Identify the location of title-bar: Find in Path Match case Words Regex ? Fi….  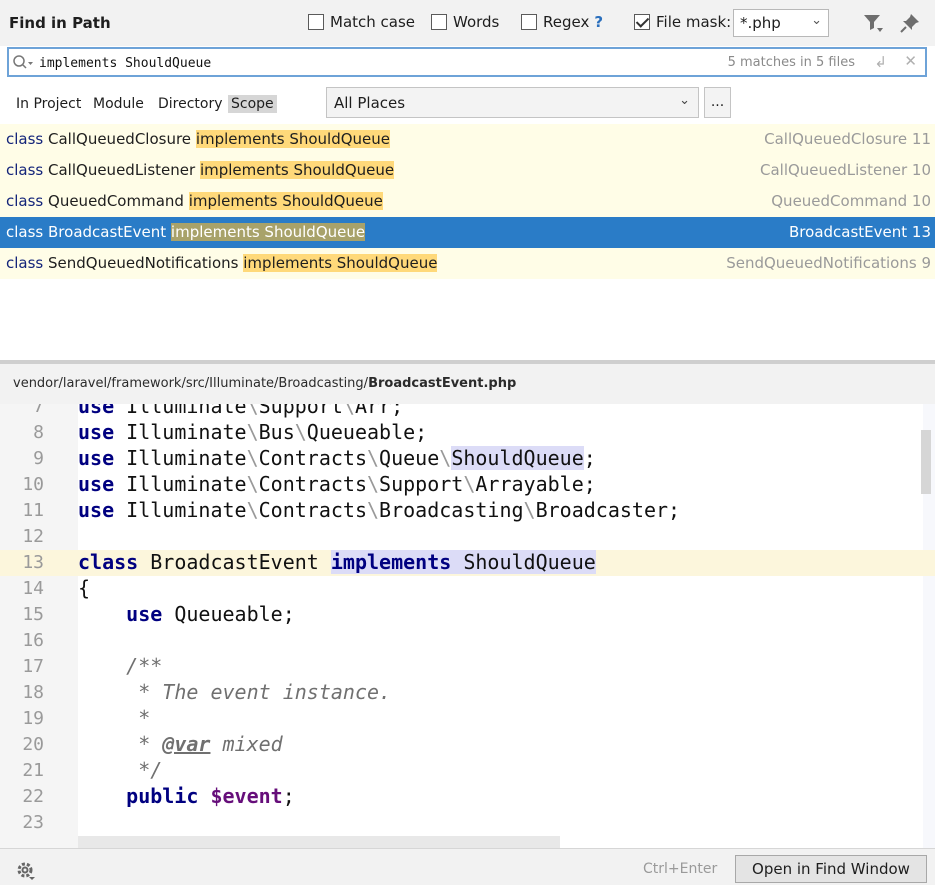
(467, 23).